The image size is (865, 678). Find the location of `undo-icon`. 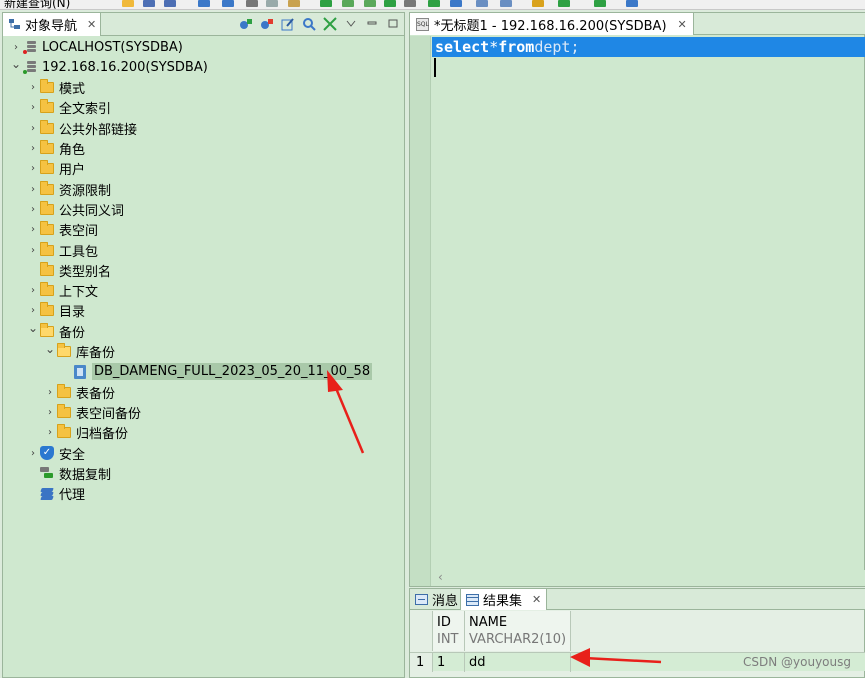

undo-icon is located at coordinates (204, 3).